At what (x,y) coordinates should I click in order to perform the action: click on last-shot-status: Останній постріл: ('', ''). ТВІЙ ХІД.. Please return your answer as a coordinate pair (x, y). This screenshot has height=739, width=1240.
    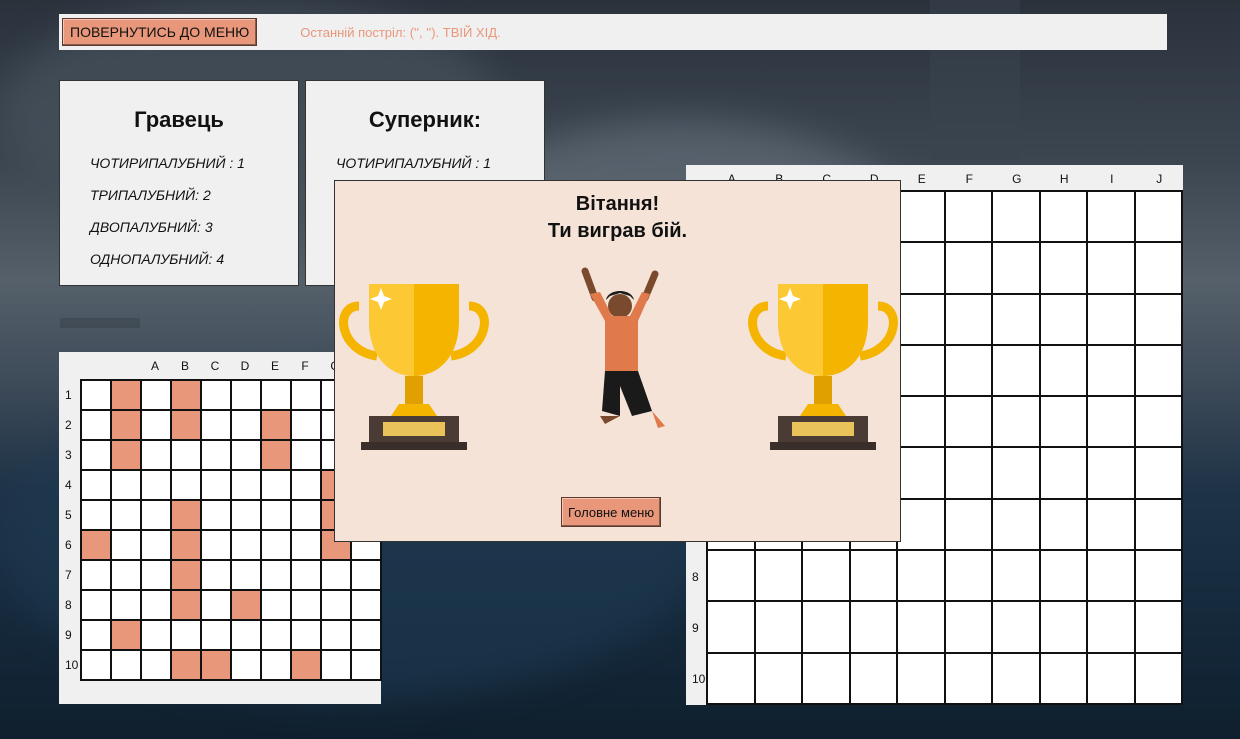
    Looking at the image, I should click on (400, 32).